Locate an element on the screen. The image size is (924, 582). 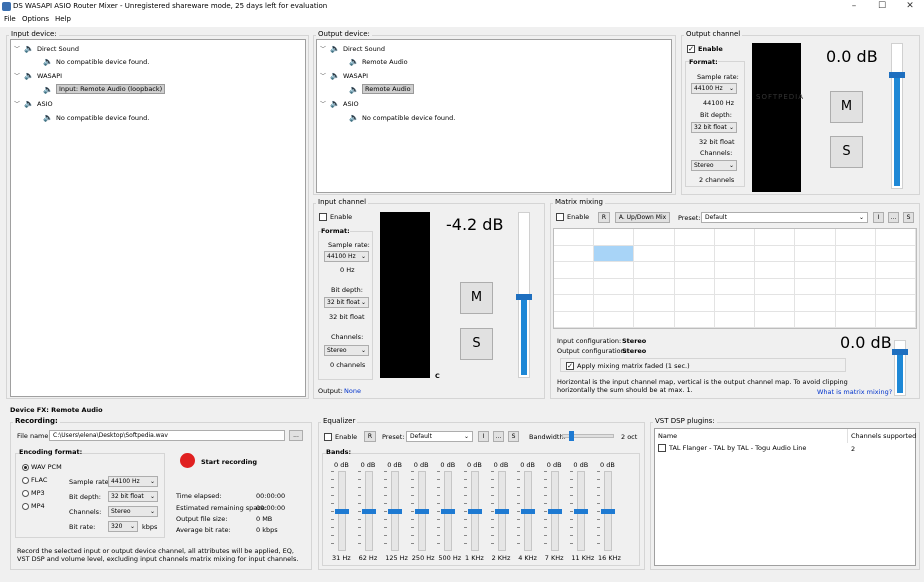
menu-help: Help is located at coordinates (63, 19).